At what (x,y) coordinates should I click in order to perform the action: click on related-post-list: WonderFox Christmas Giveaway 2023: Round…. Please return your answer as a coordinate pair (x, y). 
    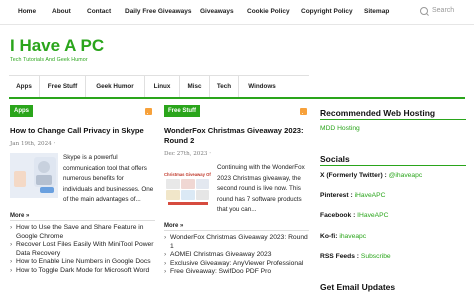
    Looking at the image, I should click on (237, 255).